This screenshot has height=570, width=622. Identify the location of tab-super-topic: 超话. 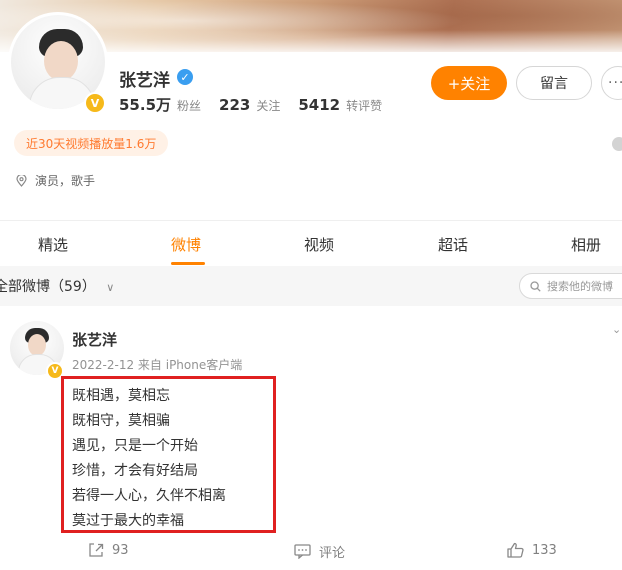
(453, 244).